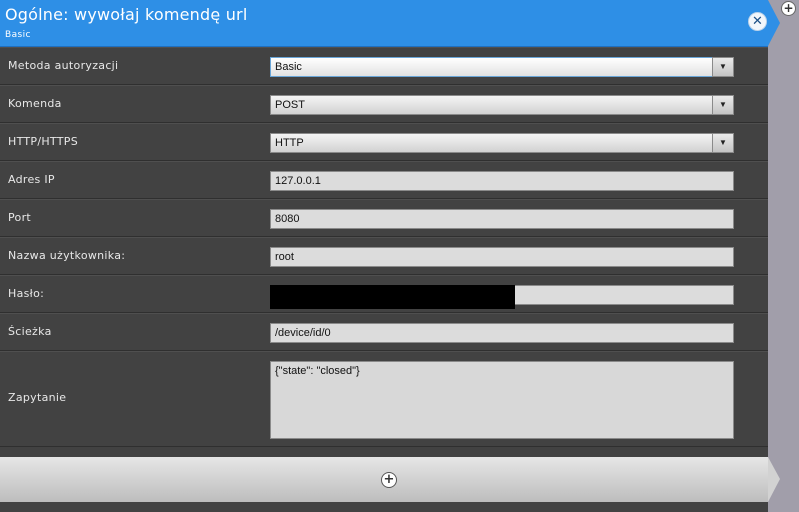 The width and height of the screenshot is (799, 512). Describe the element at coordinates (31, 179) in the screenshot. I see `ip-address-label: Adres IP` at that location.